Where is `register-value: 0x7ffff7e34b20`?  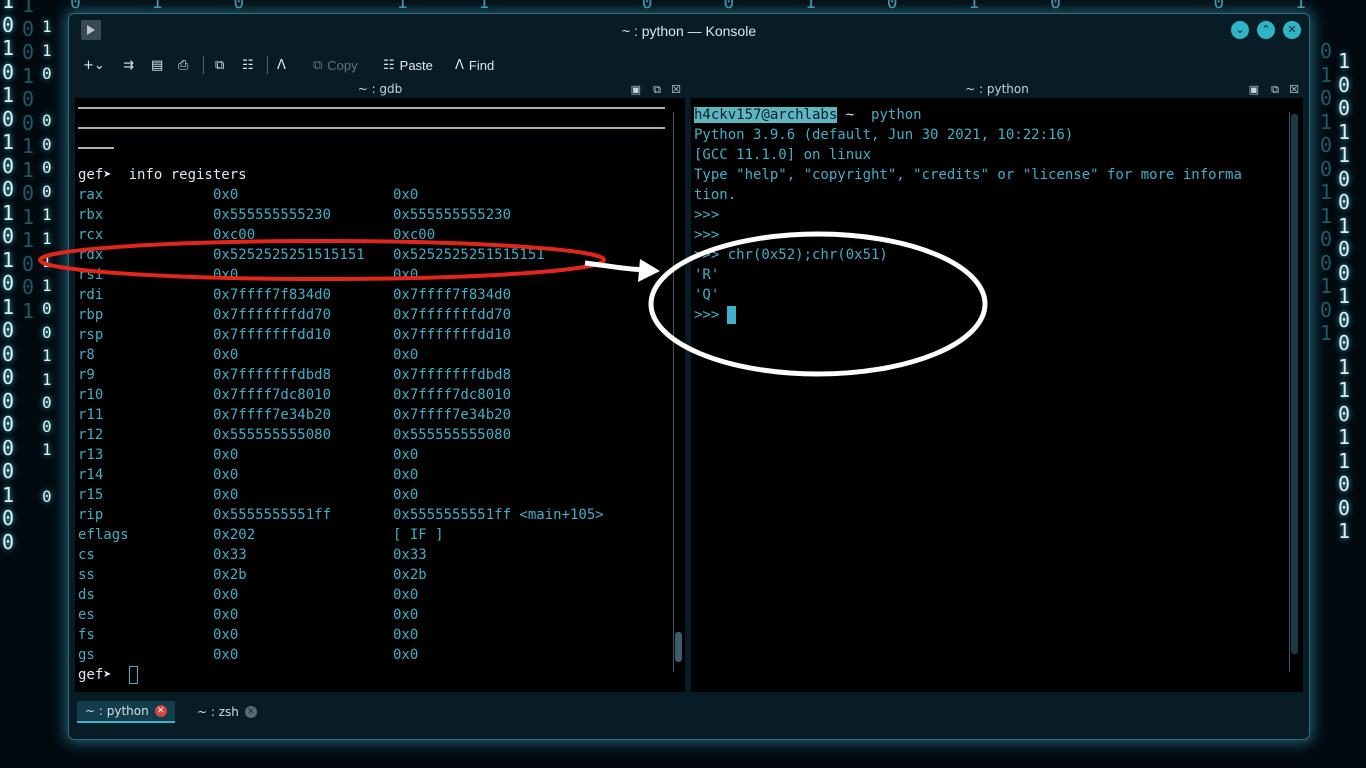
register-value: 0x7ffff7e34b20 is located at coordinates (452, 415).